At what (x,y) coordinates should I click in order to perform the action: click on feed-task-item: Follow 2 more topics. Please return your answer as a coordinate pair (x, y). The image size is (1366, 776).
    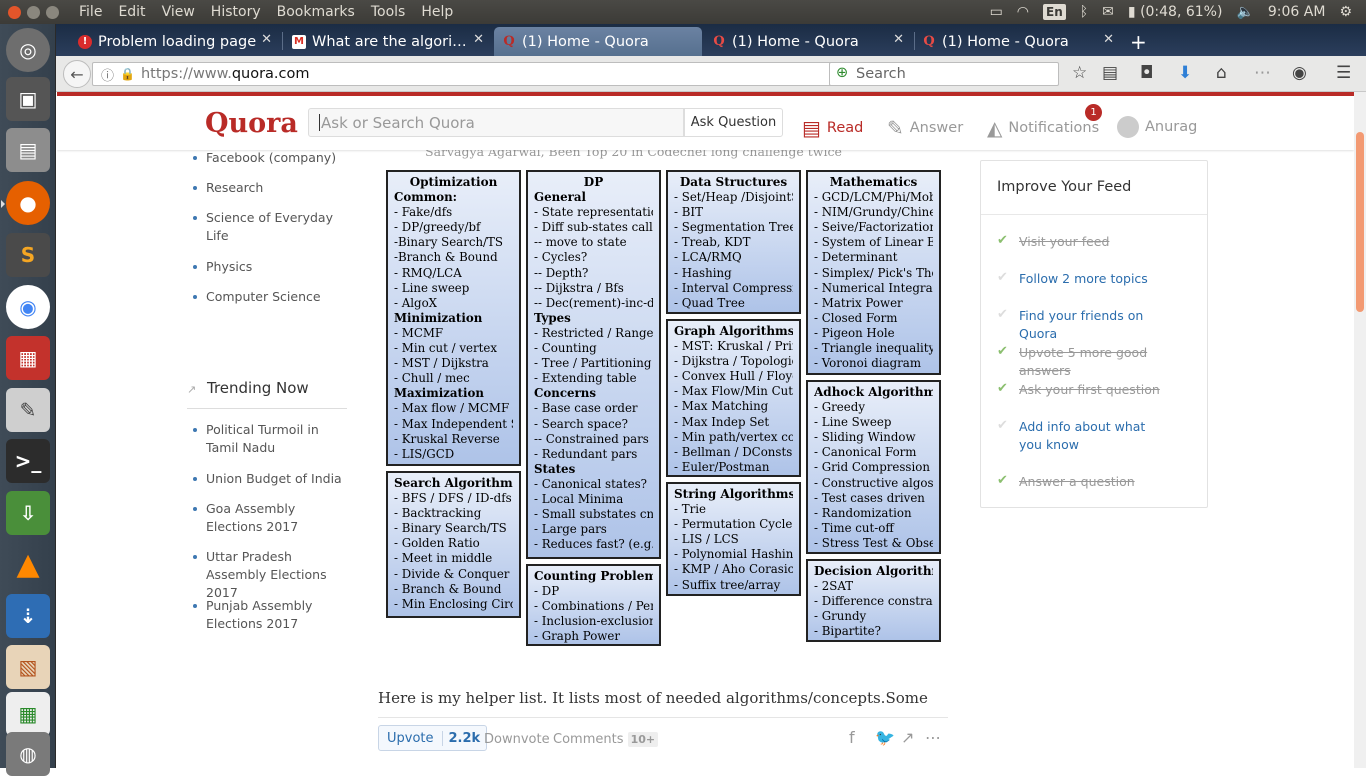
    Looking at the image, I should click on (1094, 279).